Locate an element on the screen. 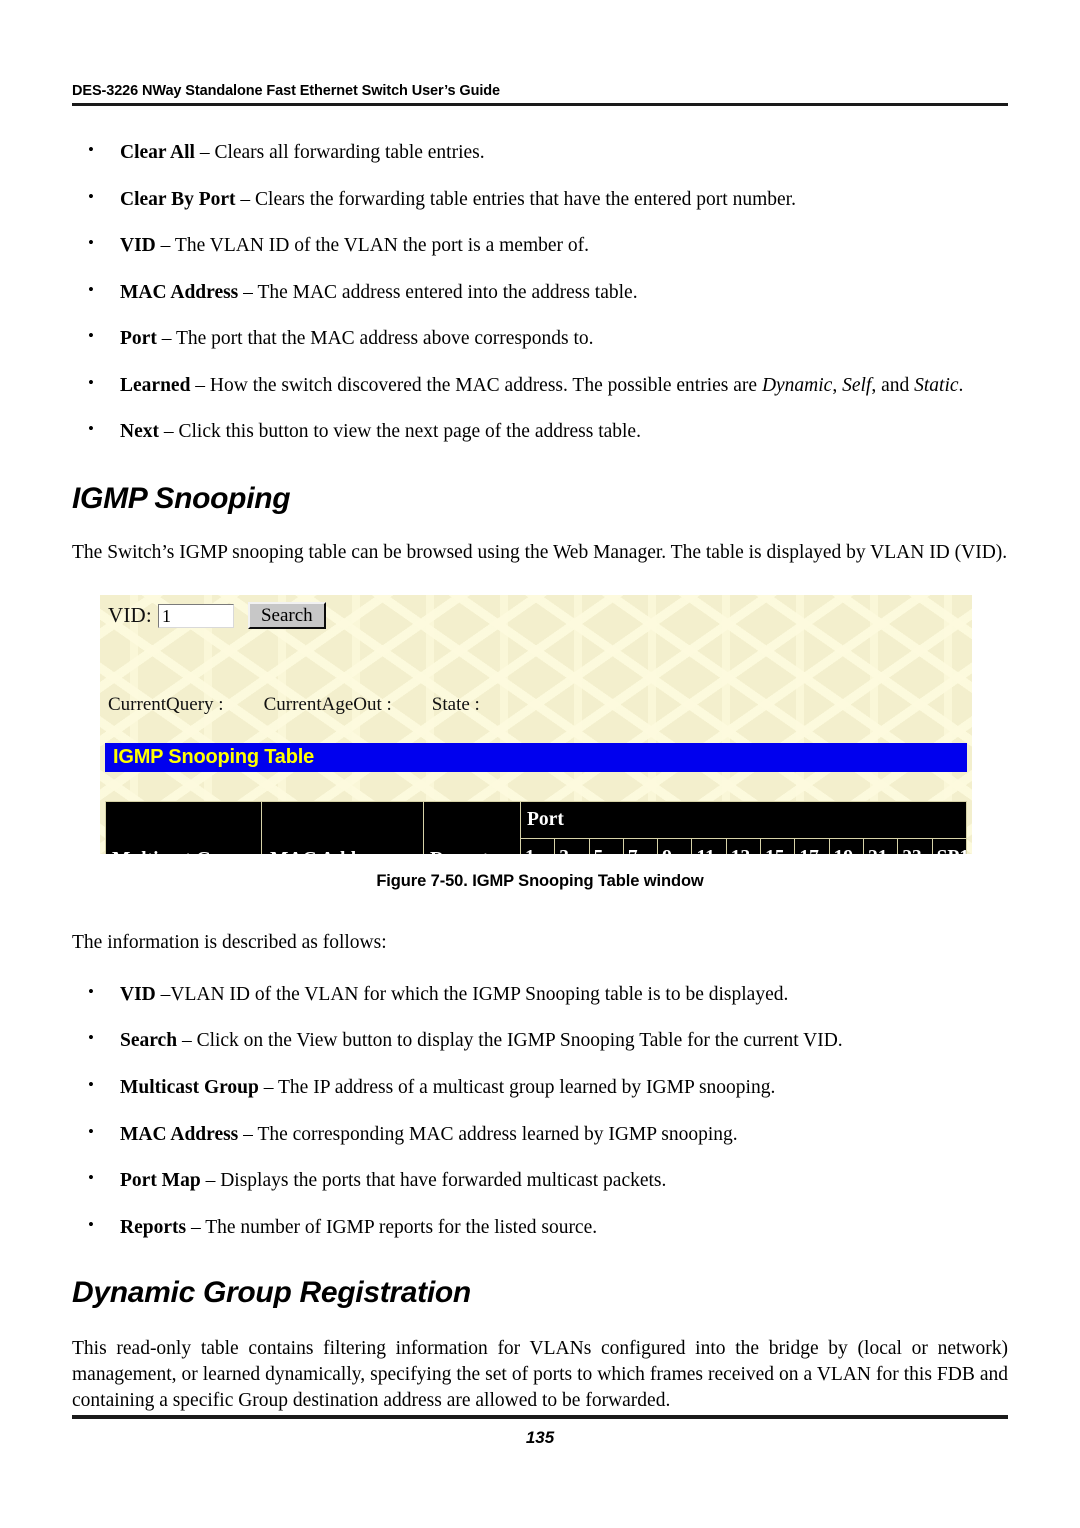 This screenshot has width=1080, height=1528. col-header-port: Port is located at coordinates (743, 820).